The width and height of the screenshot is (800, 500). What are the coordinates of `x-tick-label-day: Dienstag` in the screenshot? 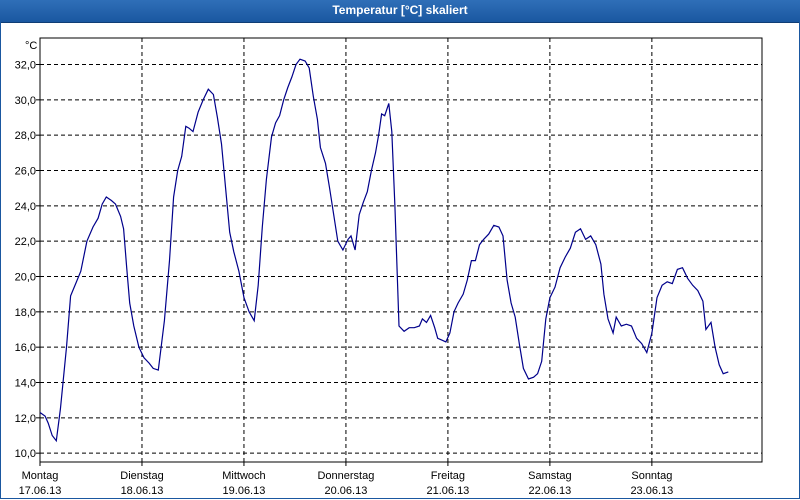 It's located at (141, 476).